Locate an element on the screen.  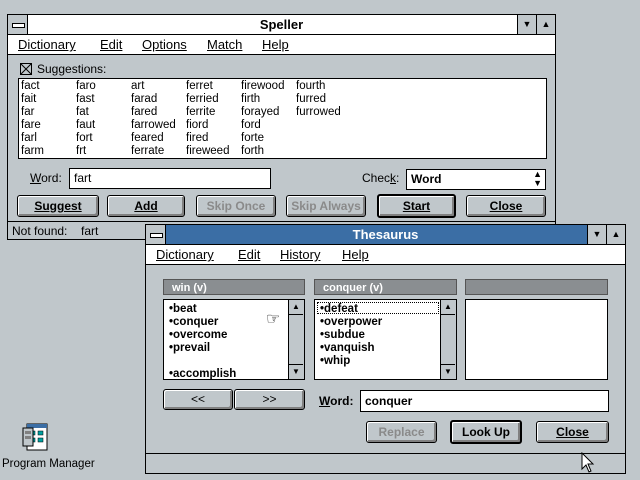
synonym-item: •subdue is located at coordinates (342, 335).